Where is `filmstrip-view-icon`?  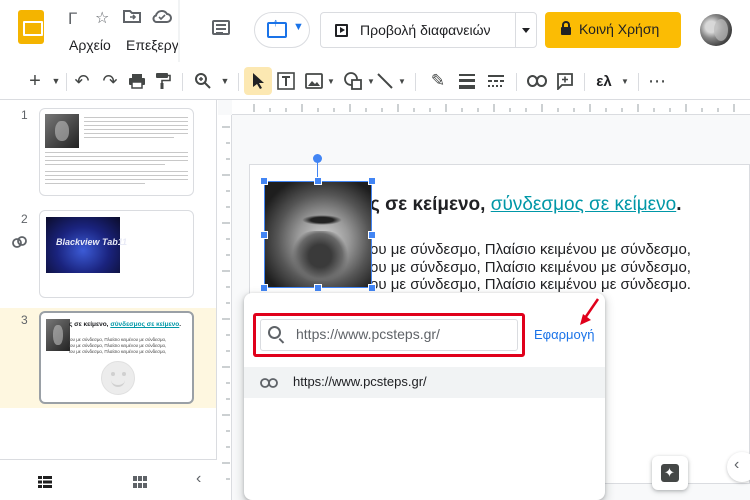
filmstrip-view-icon is located at coordinates (45, 484).